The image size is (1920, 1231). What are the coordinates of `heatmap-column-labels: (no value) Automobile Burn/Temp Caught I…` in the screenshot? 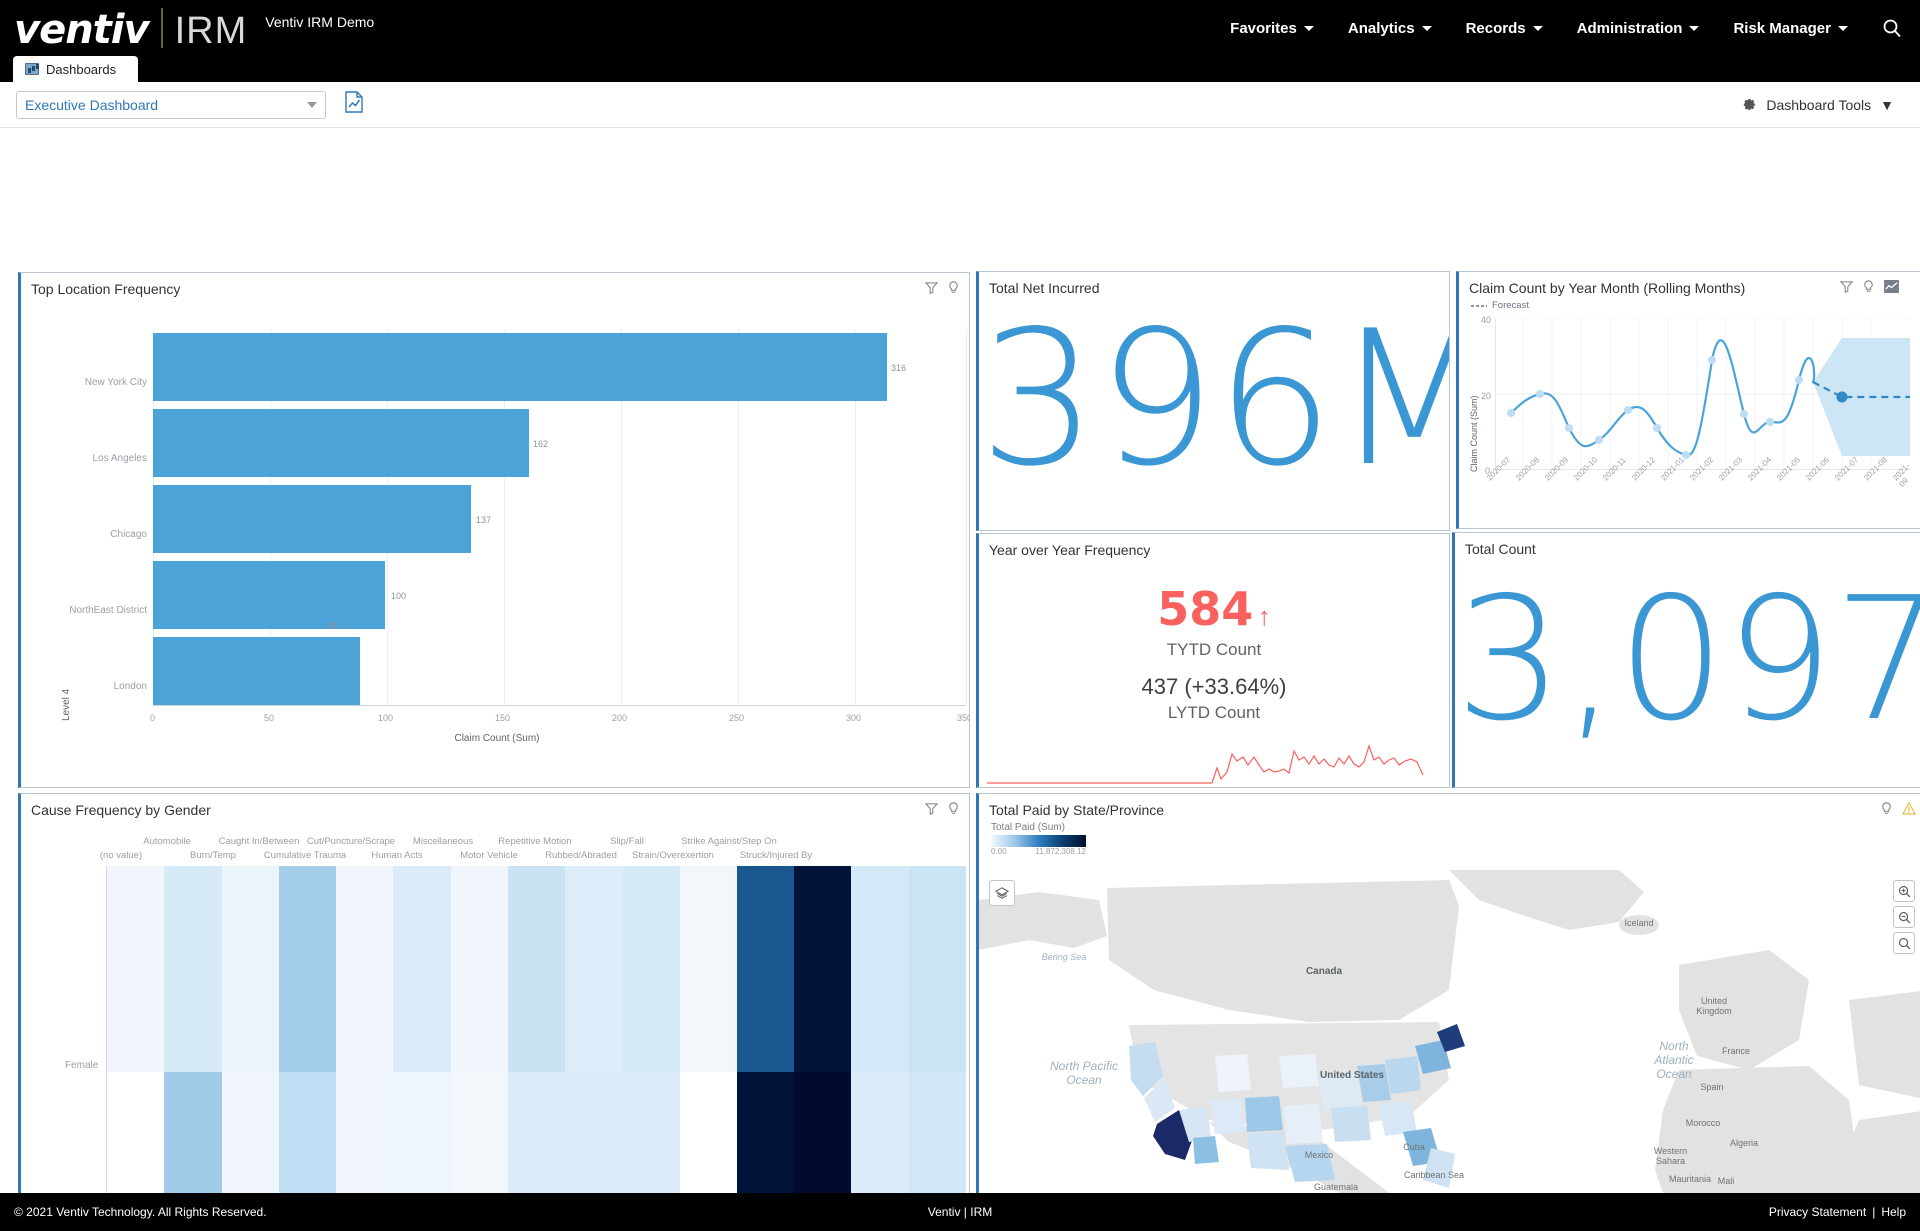 It's located at (495, 849).